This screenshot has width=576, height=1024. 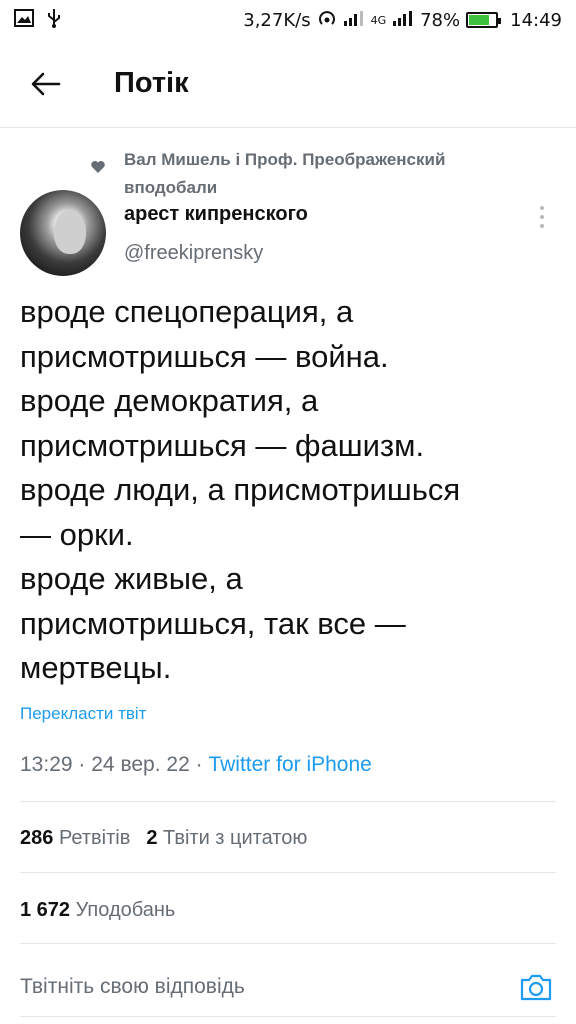 What do you see at coordinates (289, 764) in the screenshot?
I see `tweet-source-link: Twitter for iPhone` at bounding box center [289, 764].